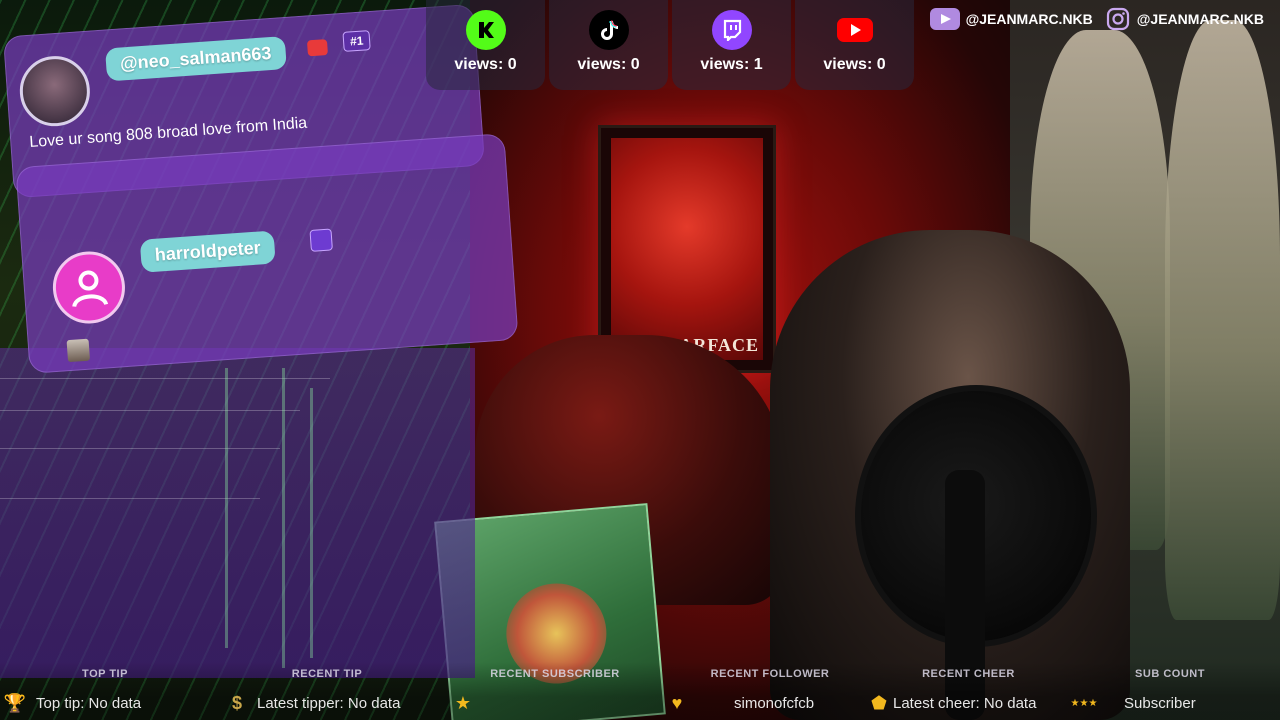 This screenshot has height=720, width=1280. What do you see at coordinates (774, 703) in the screenshot?
I see `ticker-value: simonofcfcb` at bounding box center [774, 703].